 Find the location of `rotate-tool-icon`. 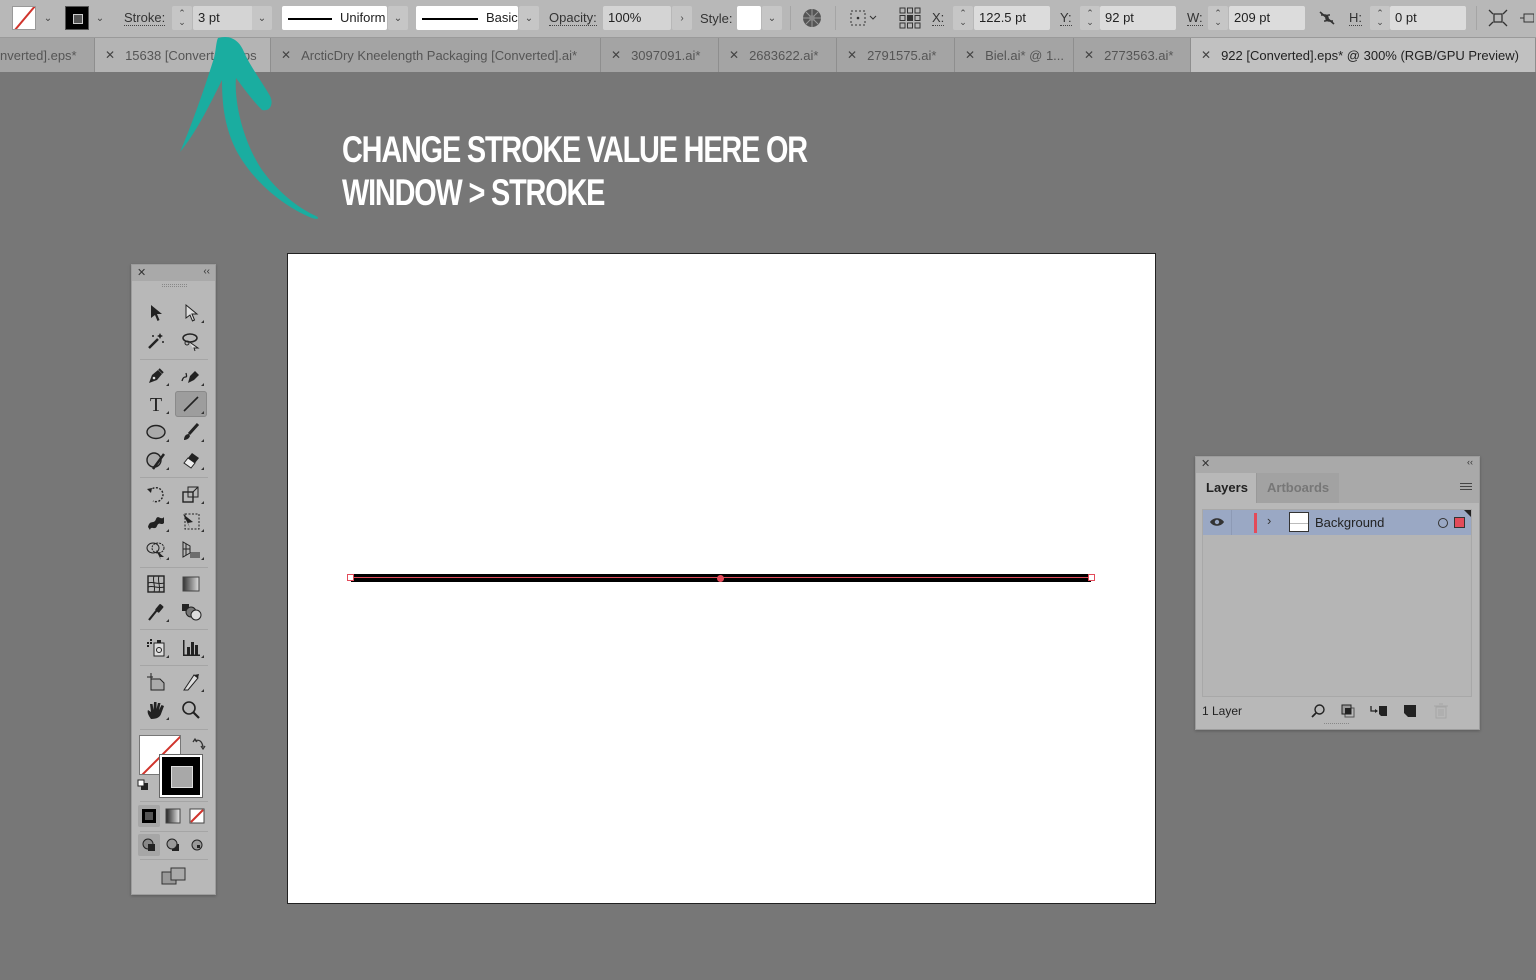

rotate-tool-icon is located at coordinates (156, 494).